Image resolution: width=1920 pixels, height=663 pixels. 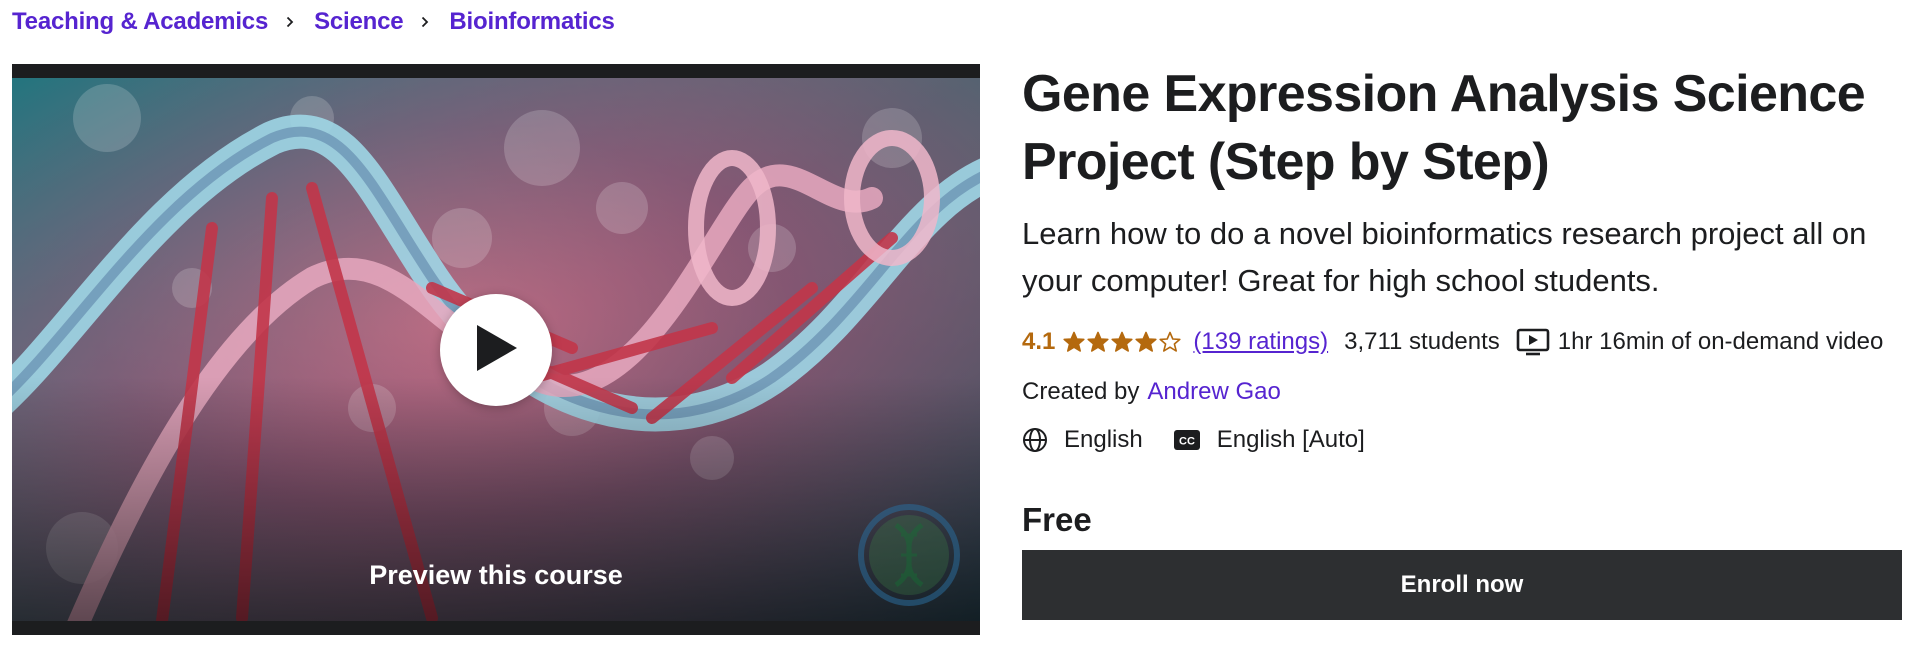 I want to click on course-language: English, so click(x=1103, y=439).